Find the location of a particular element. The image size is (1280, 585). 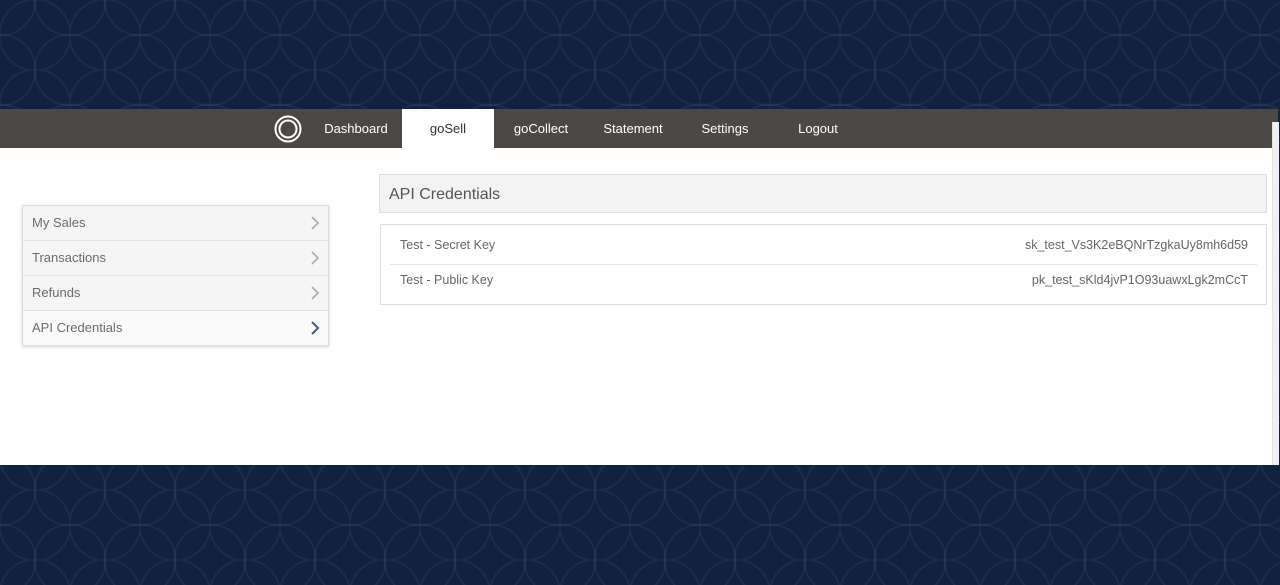

credential-label: Test - Secret Key is located at coordinates (448, 245).